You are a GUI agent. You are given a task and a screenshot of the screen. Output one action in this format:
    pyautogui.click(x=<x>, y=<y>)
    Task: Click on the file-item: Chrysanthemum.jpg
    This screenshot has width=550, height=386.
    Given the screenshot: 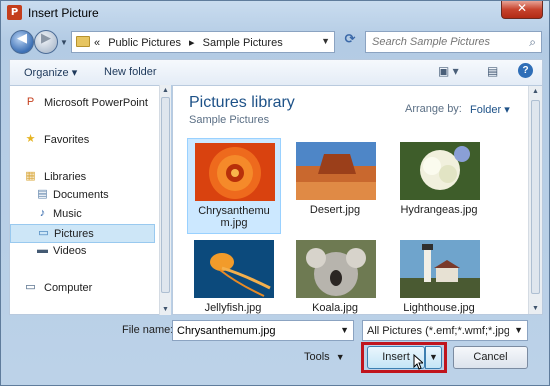 What is the action you would take?
    pyautogui.click(x=234, y=186)
    